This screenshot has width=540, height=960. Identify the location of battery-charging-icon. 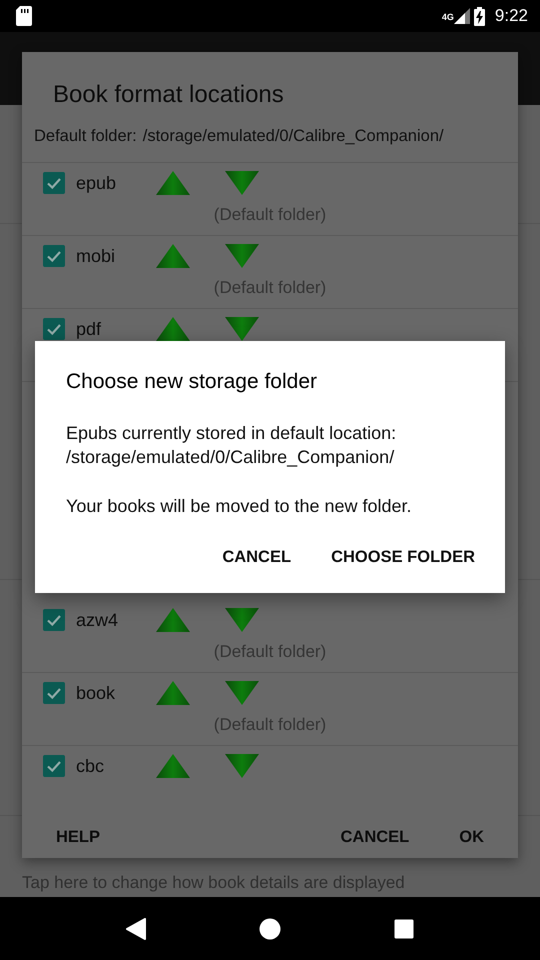
(479, 16).